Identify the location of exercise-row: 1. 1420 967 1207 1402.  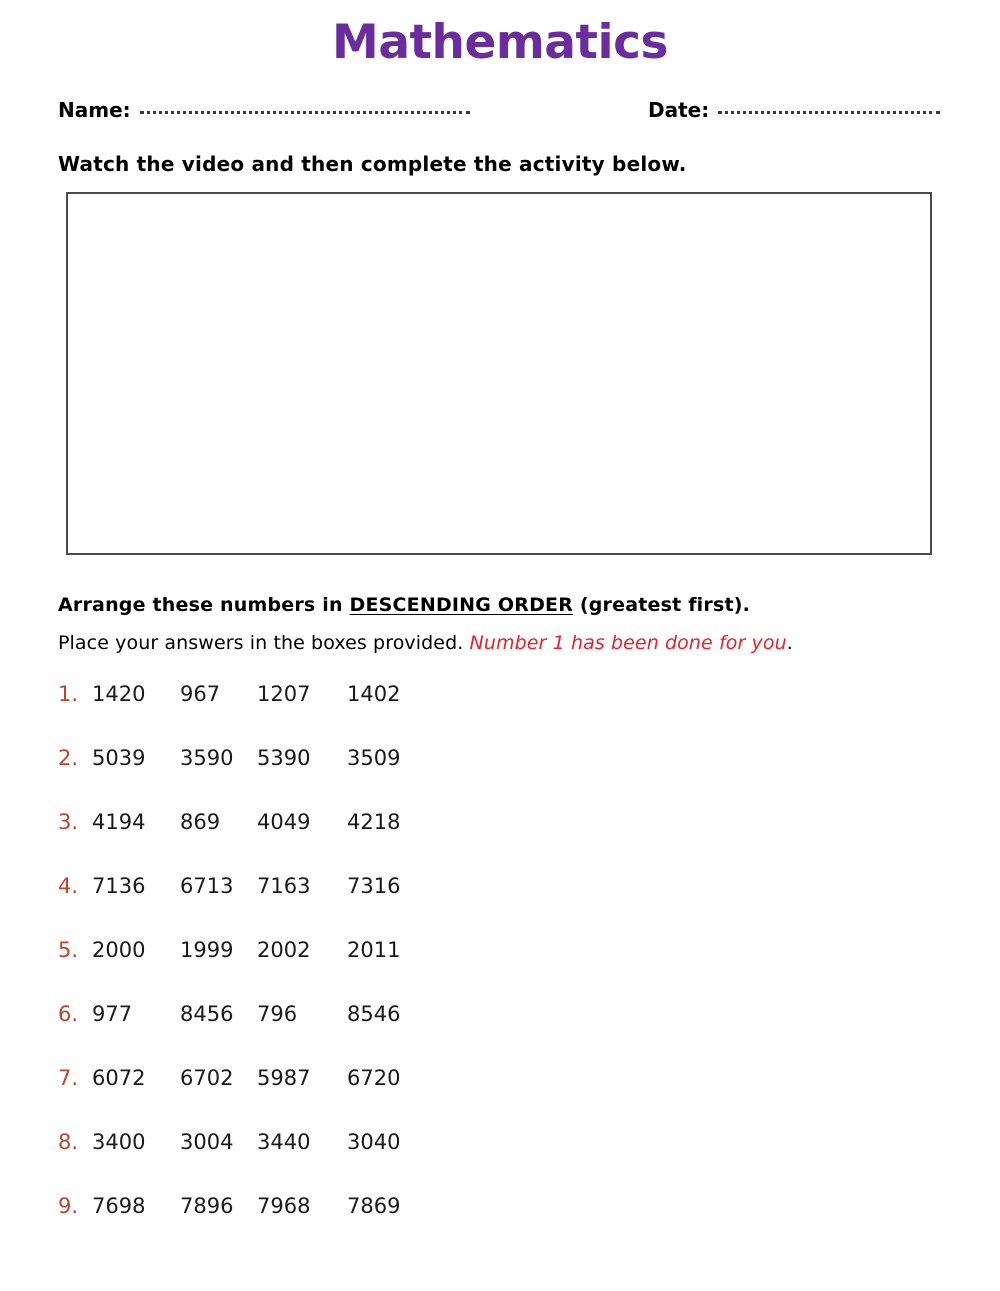
(500, 712).